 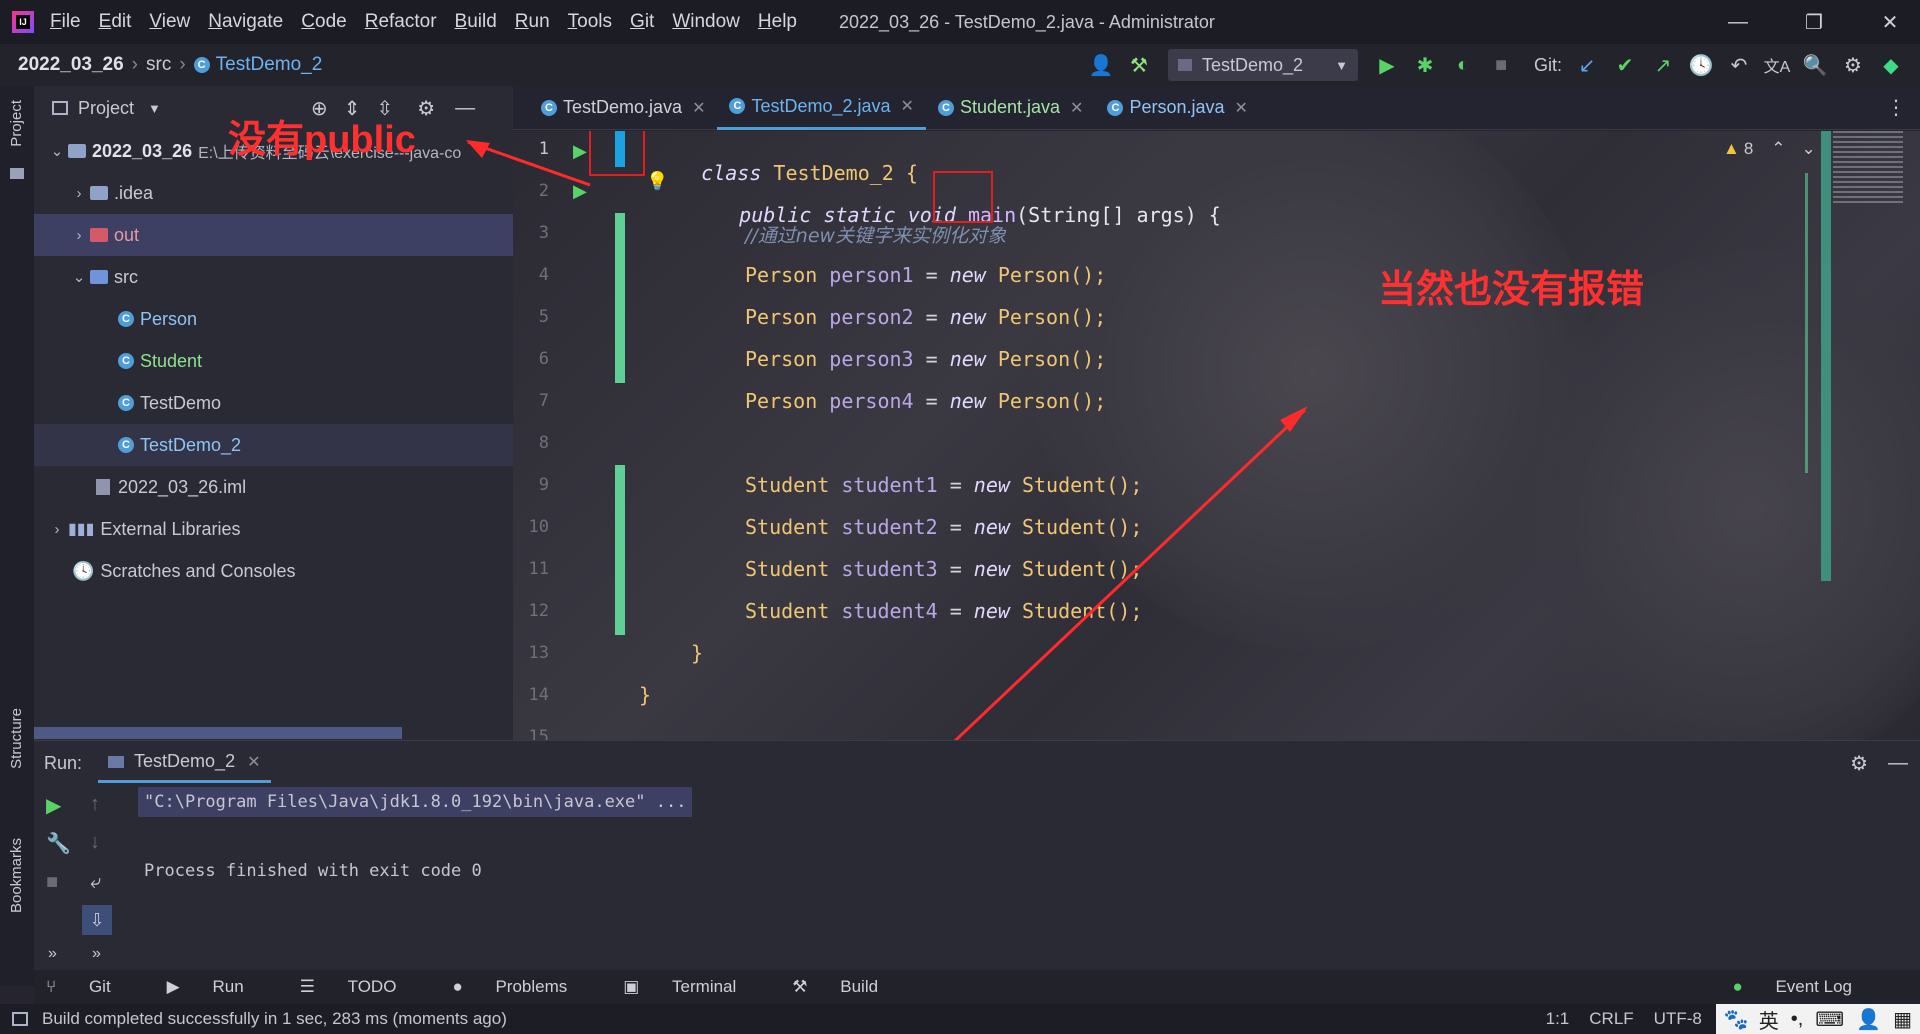 I want to click on caret-position: 1:1, so click(x=1558, y=1019).